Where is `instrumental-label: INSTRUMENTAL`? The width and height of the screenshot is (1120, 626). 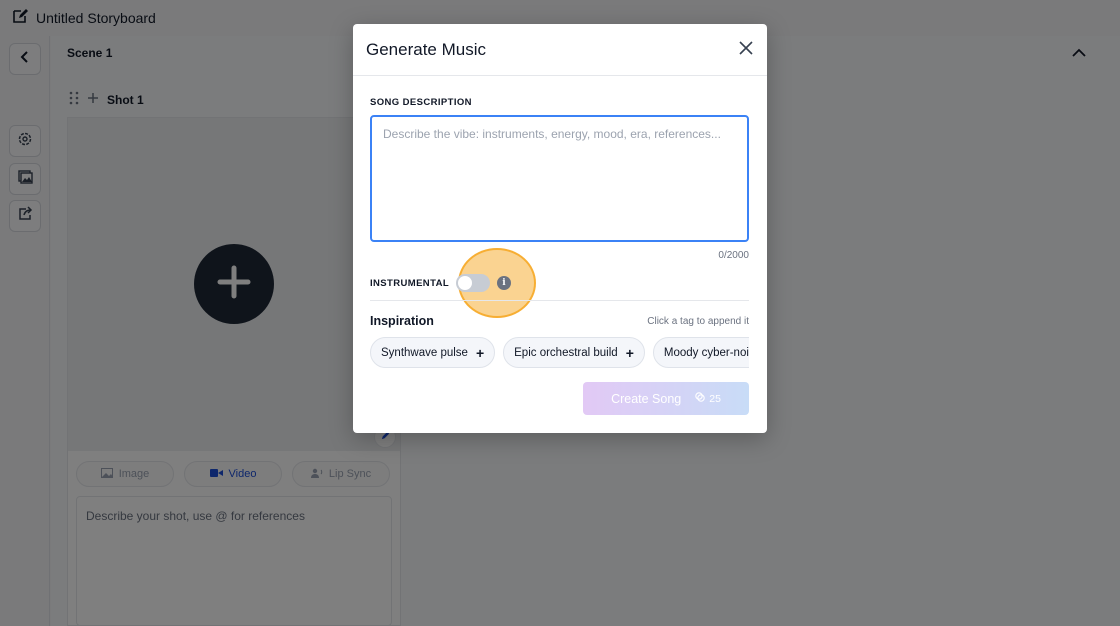
instrumental-label: INSTRUMENTAL is located at coordinates (410, 283).